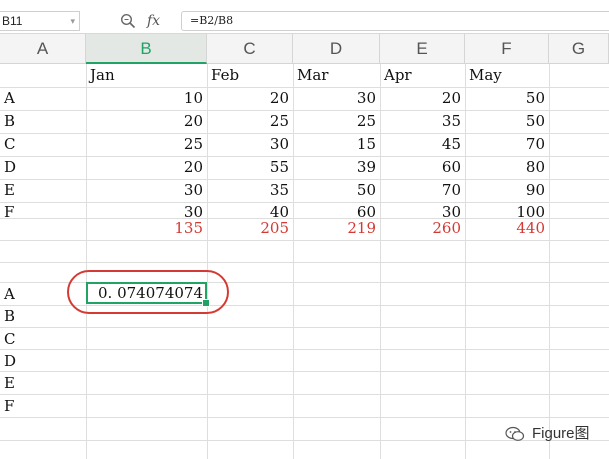 Image resolution: width=609 pixels, height=459 pixels. I want to click on formula-bar: B11 ▾ fx =B2/B8, so click(304, 17).